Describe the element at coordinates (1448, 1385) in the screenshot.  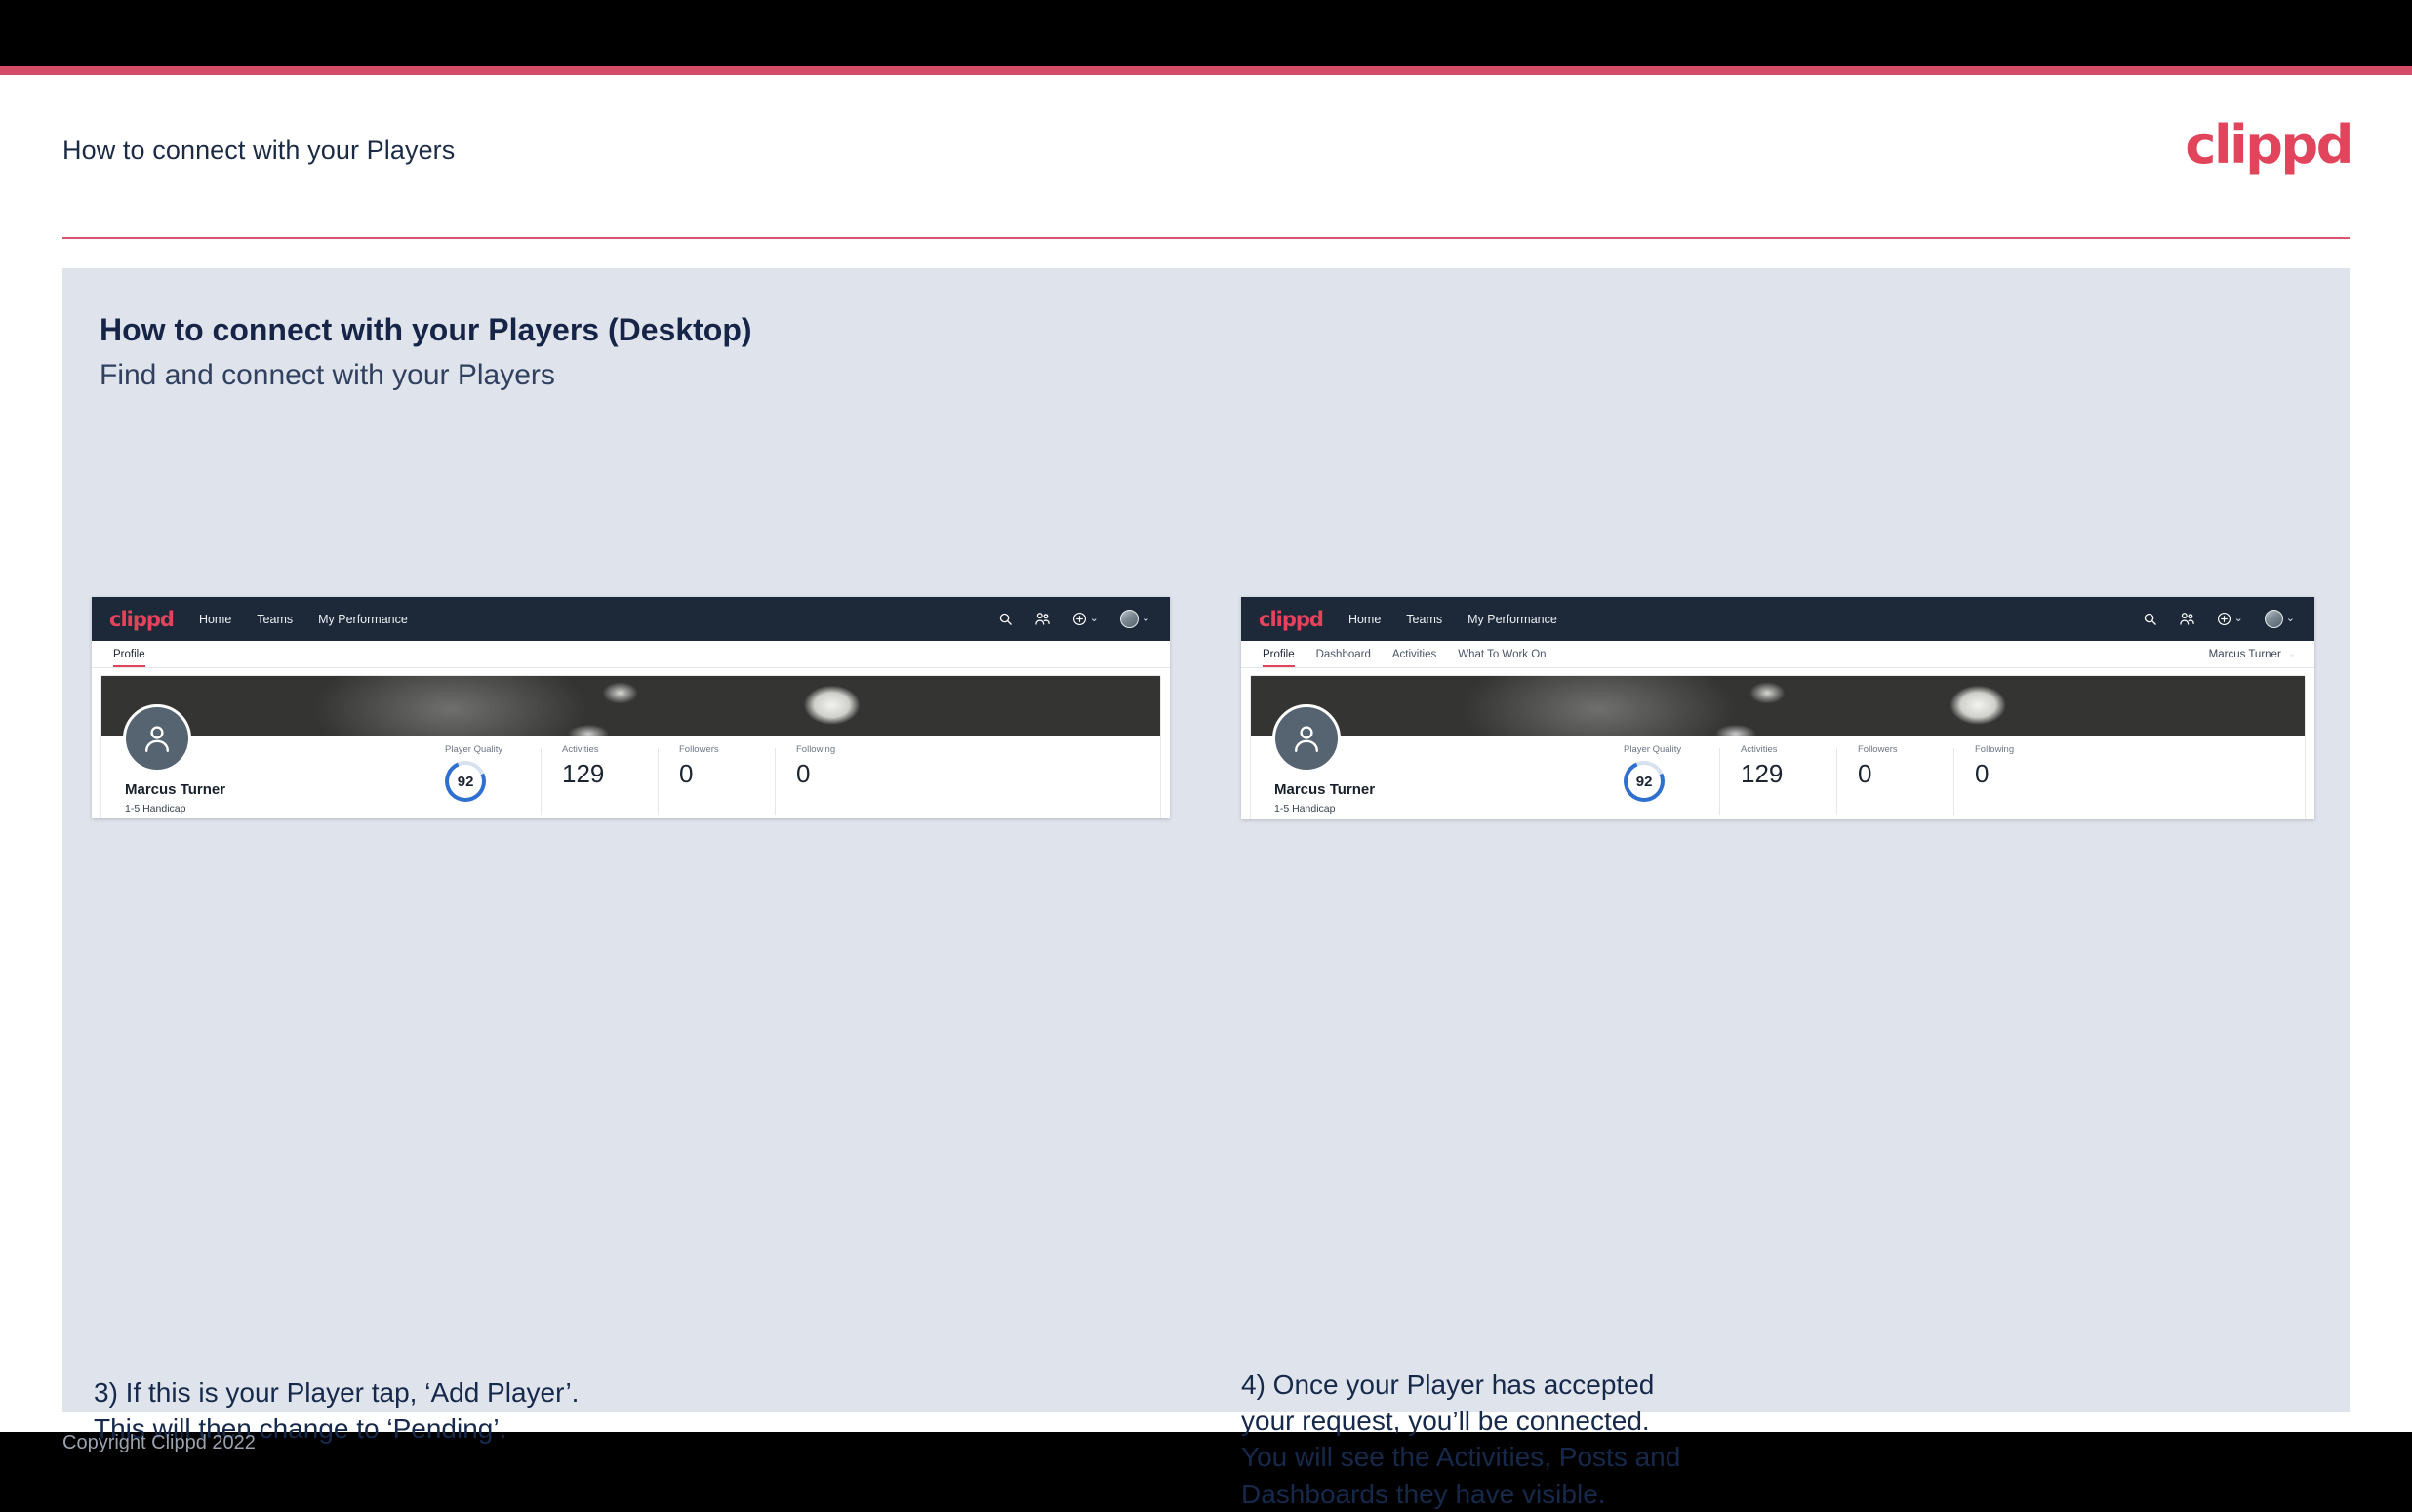
I see `right-caption-line1: 4) Once your Player has accepted` at that location.